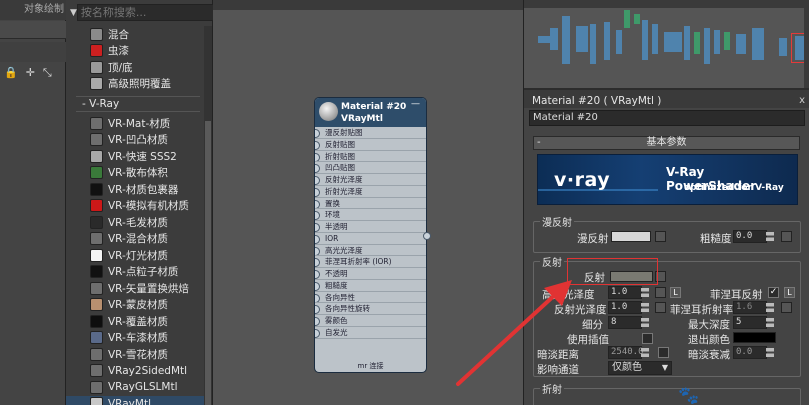  What do you see at coordinates (135, 67) in the screenshot?
I see `material-list-item: 顶/底` at bounding box center [135, 67].